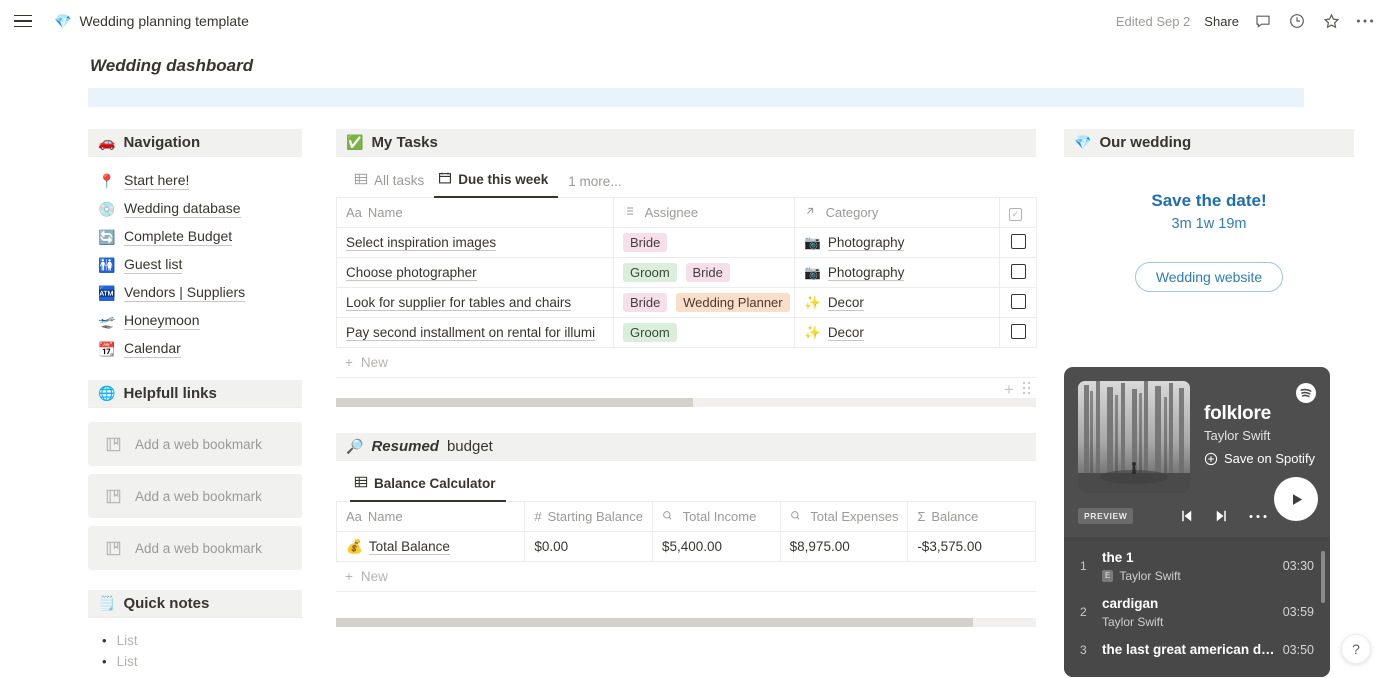 Image resolution: width=1389 pixels, height=678 pixels. I want to click on comment-icon, so click(1263, 21).